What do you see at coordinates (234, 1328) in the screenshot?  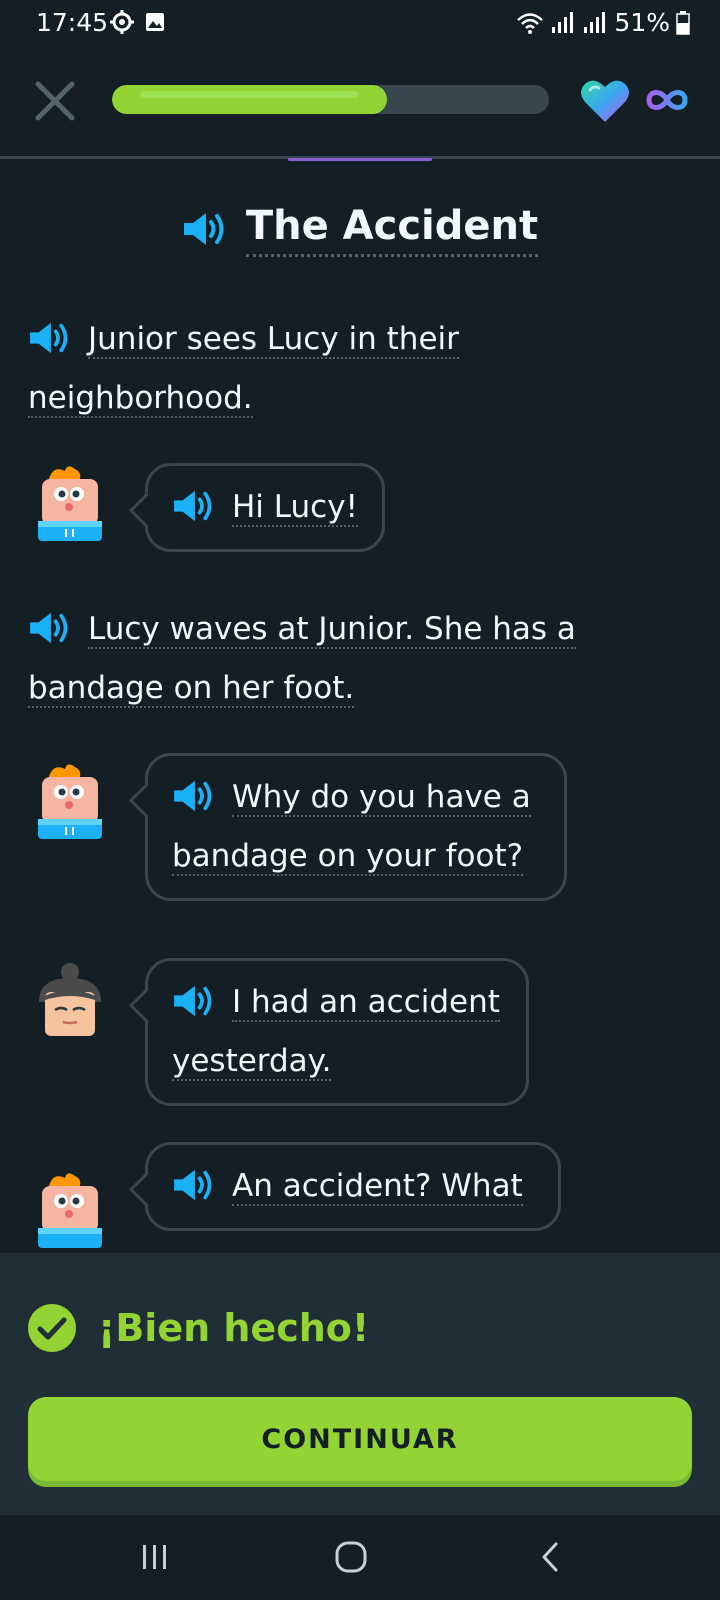 I see `feedback-message: ¡Bien hecho!` at bounding box center [234, 1328].